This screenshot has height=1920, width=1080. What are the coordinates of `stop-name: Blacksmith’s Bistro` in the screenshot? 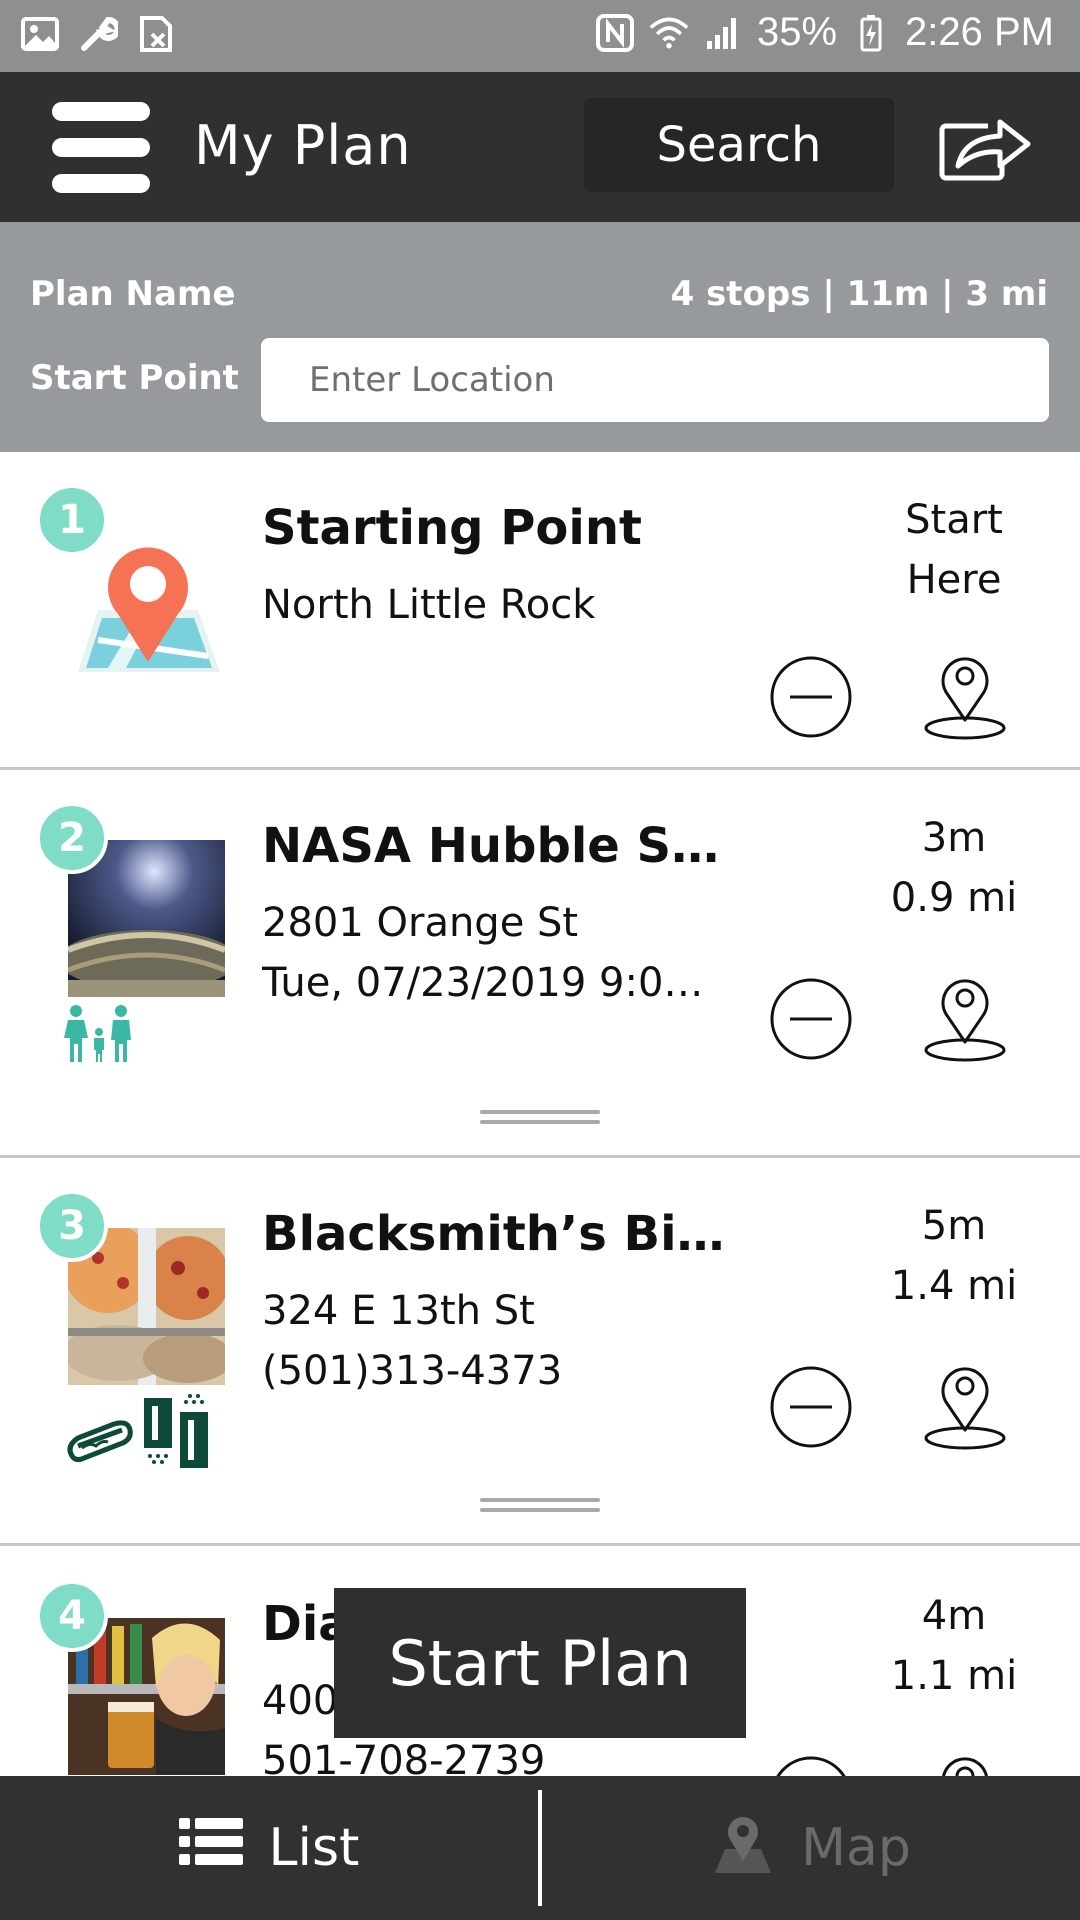 It's located at (497, 1234).